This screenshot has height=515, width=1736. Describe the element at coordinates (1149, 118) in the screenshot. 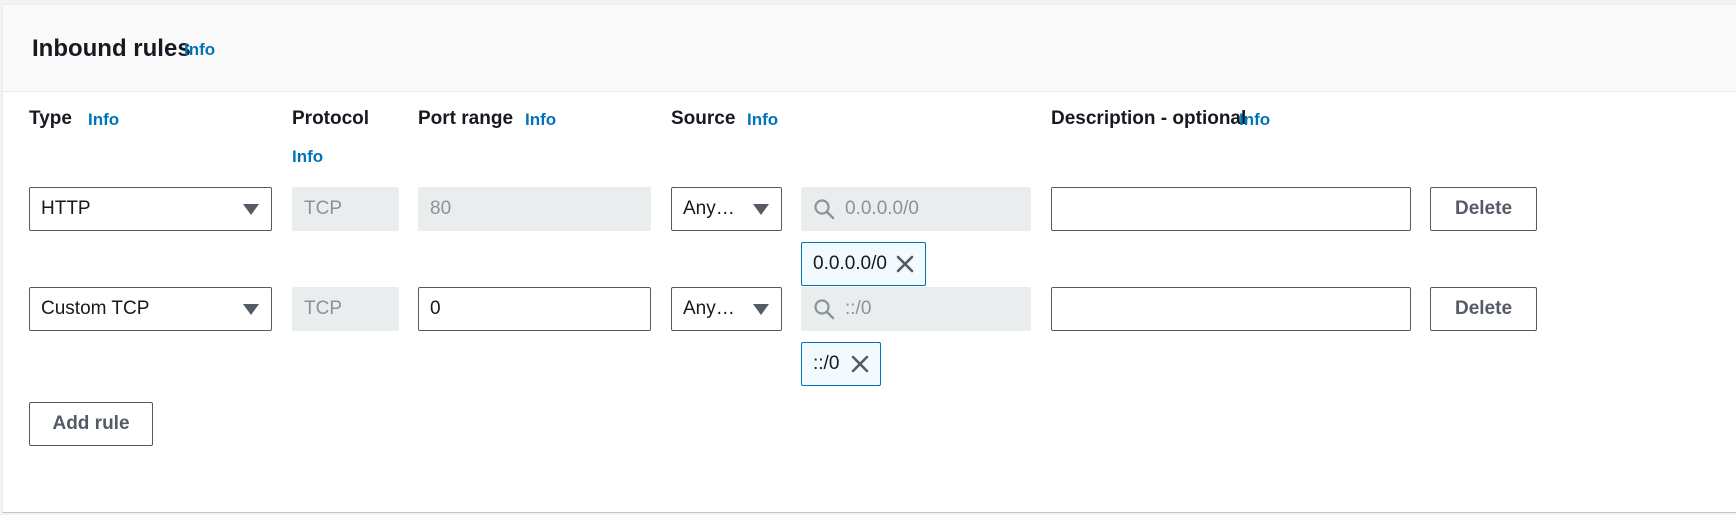

I see `column-label-description: Description - optional` at that location.